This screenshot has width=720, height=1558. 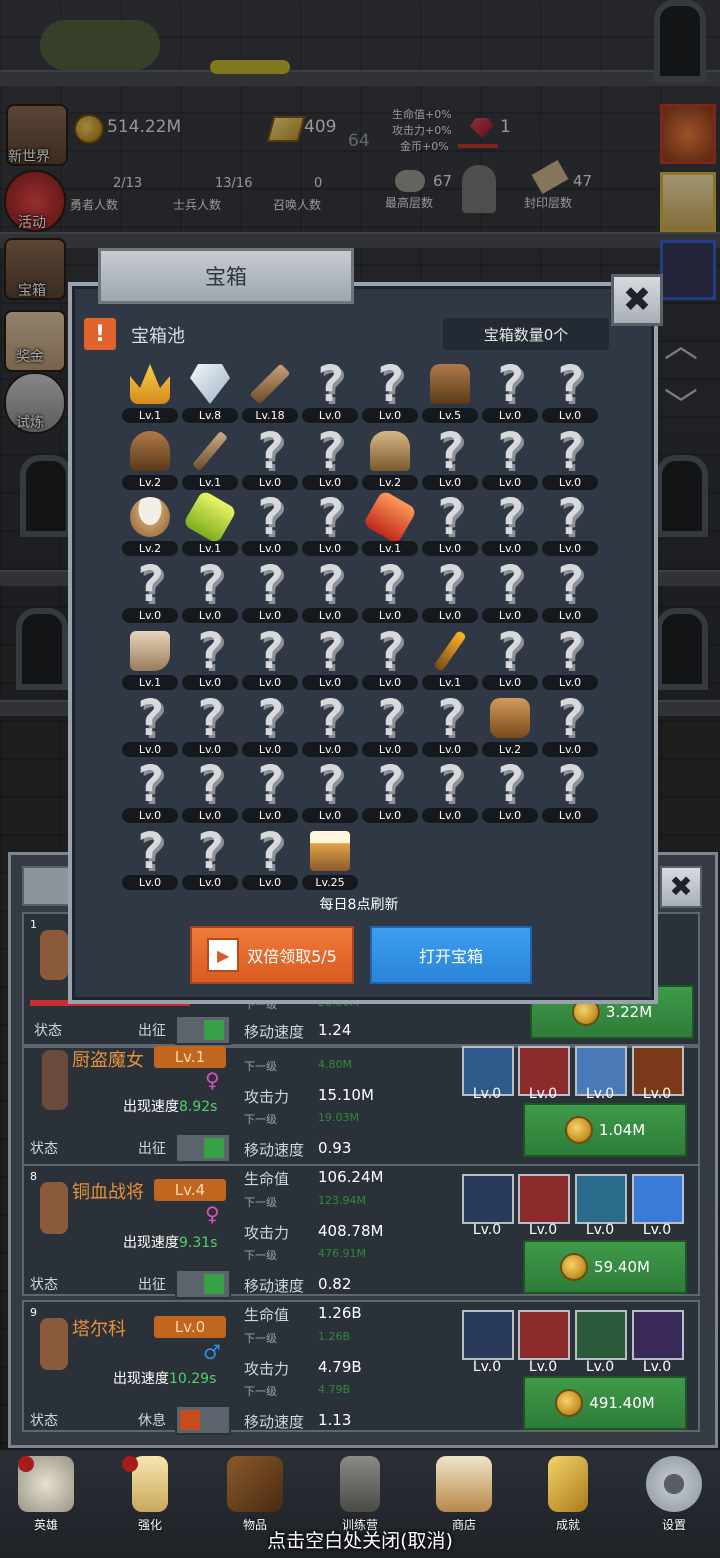 I want to click on question-mark-icon: ?, so click(x=390, y=650).